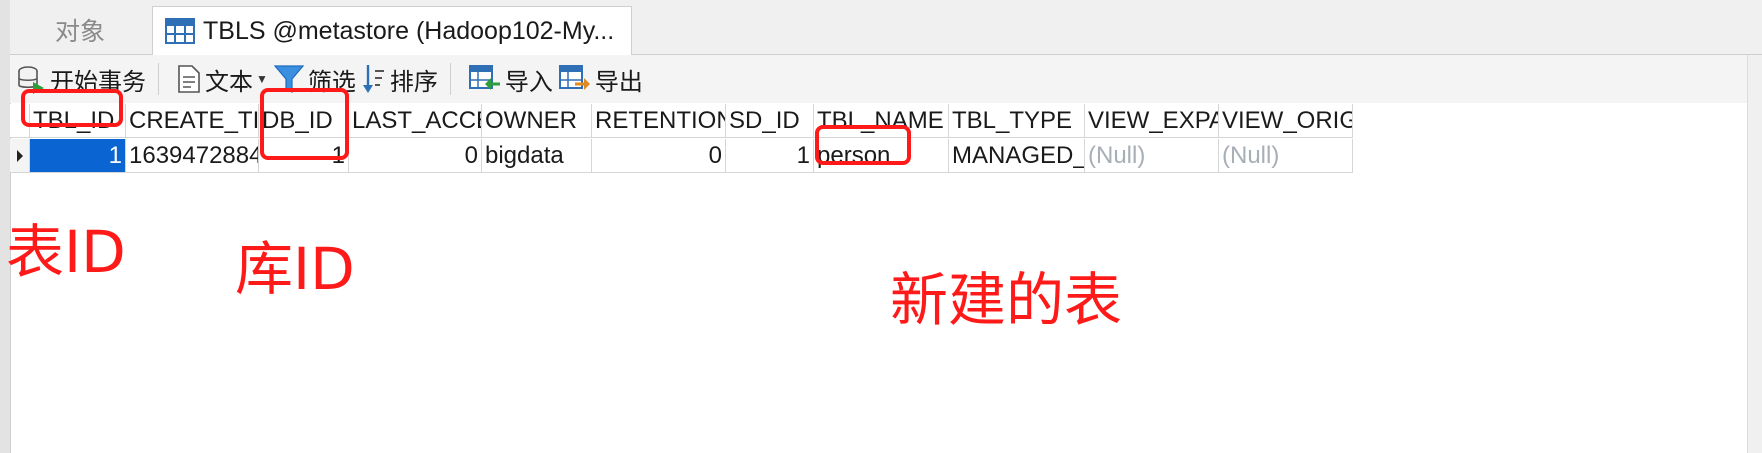 The height and width of the screenshot is (453, 1762). What do you see at coordinates (192, 121) in the screenshot?
I see `column-header-create-time: CREATE_TIME` at bounding box center [192, 121].